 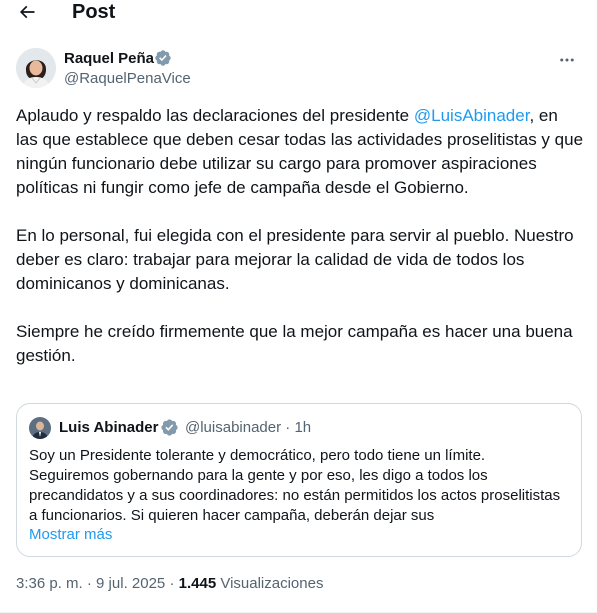 What do you see at coordinates (197, 583) in the screenshot?
I see `views-count: 1.445` at bounding box center [197, 583].